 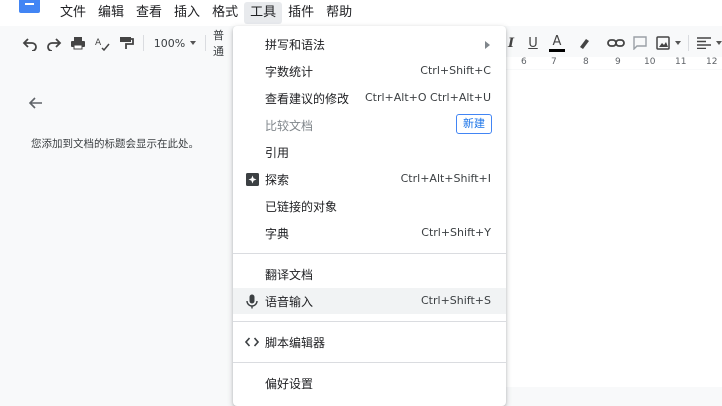 I want to click on menu-help: 帮助, so click(x=339, y=13).